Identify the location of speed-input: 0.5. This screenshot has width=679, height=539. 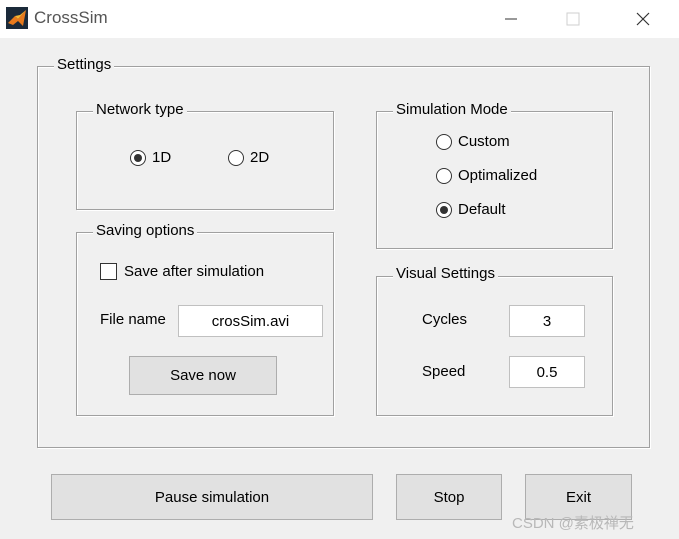
(547, 372).